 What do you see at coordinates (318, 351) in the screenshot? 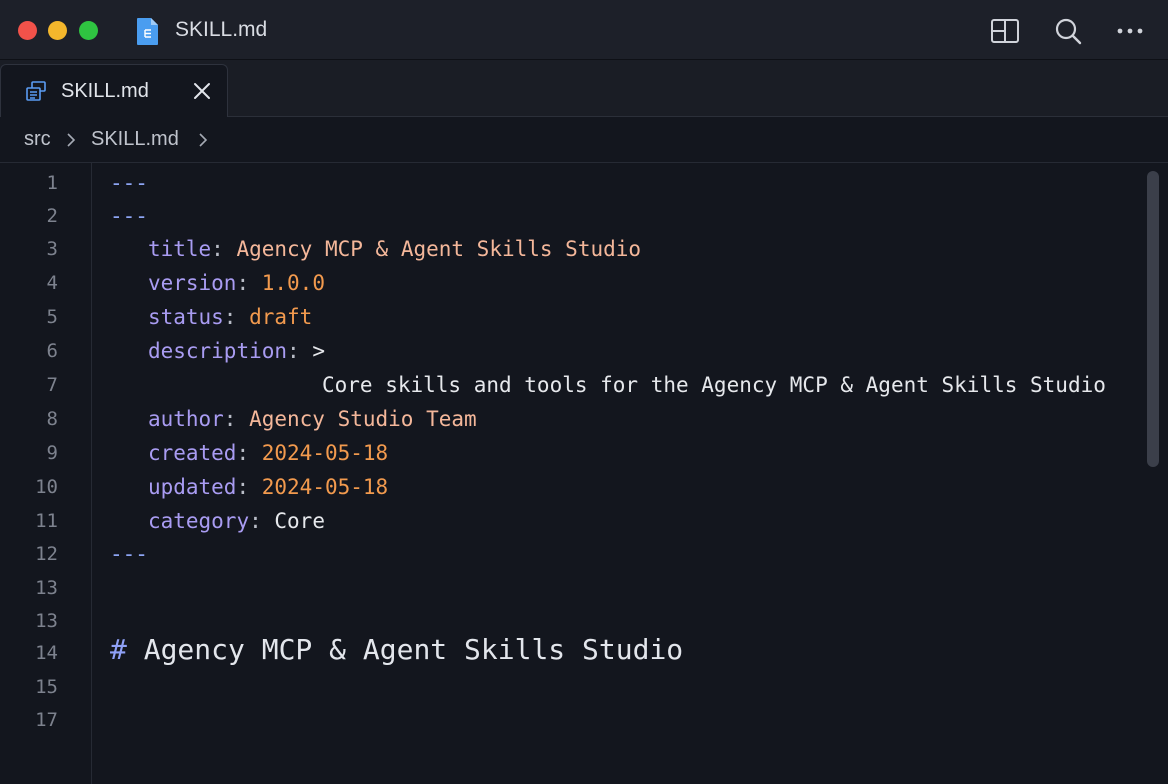
I see `yaml-folded-marker: >` at bounding box center [318, 351].